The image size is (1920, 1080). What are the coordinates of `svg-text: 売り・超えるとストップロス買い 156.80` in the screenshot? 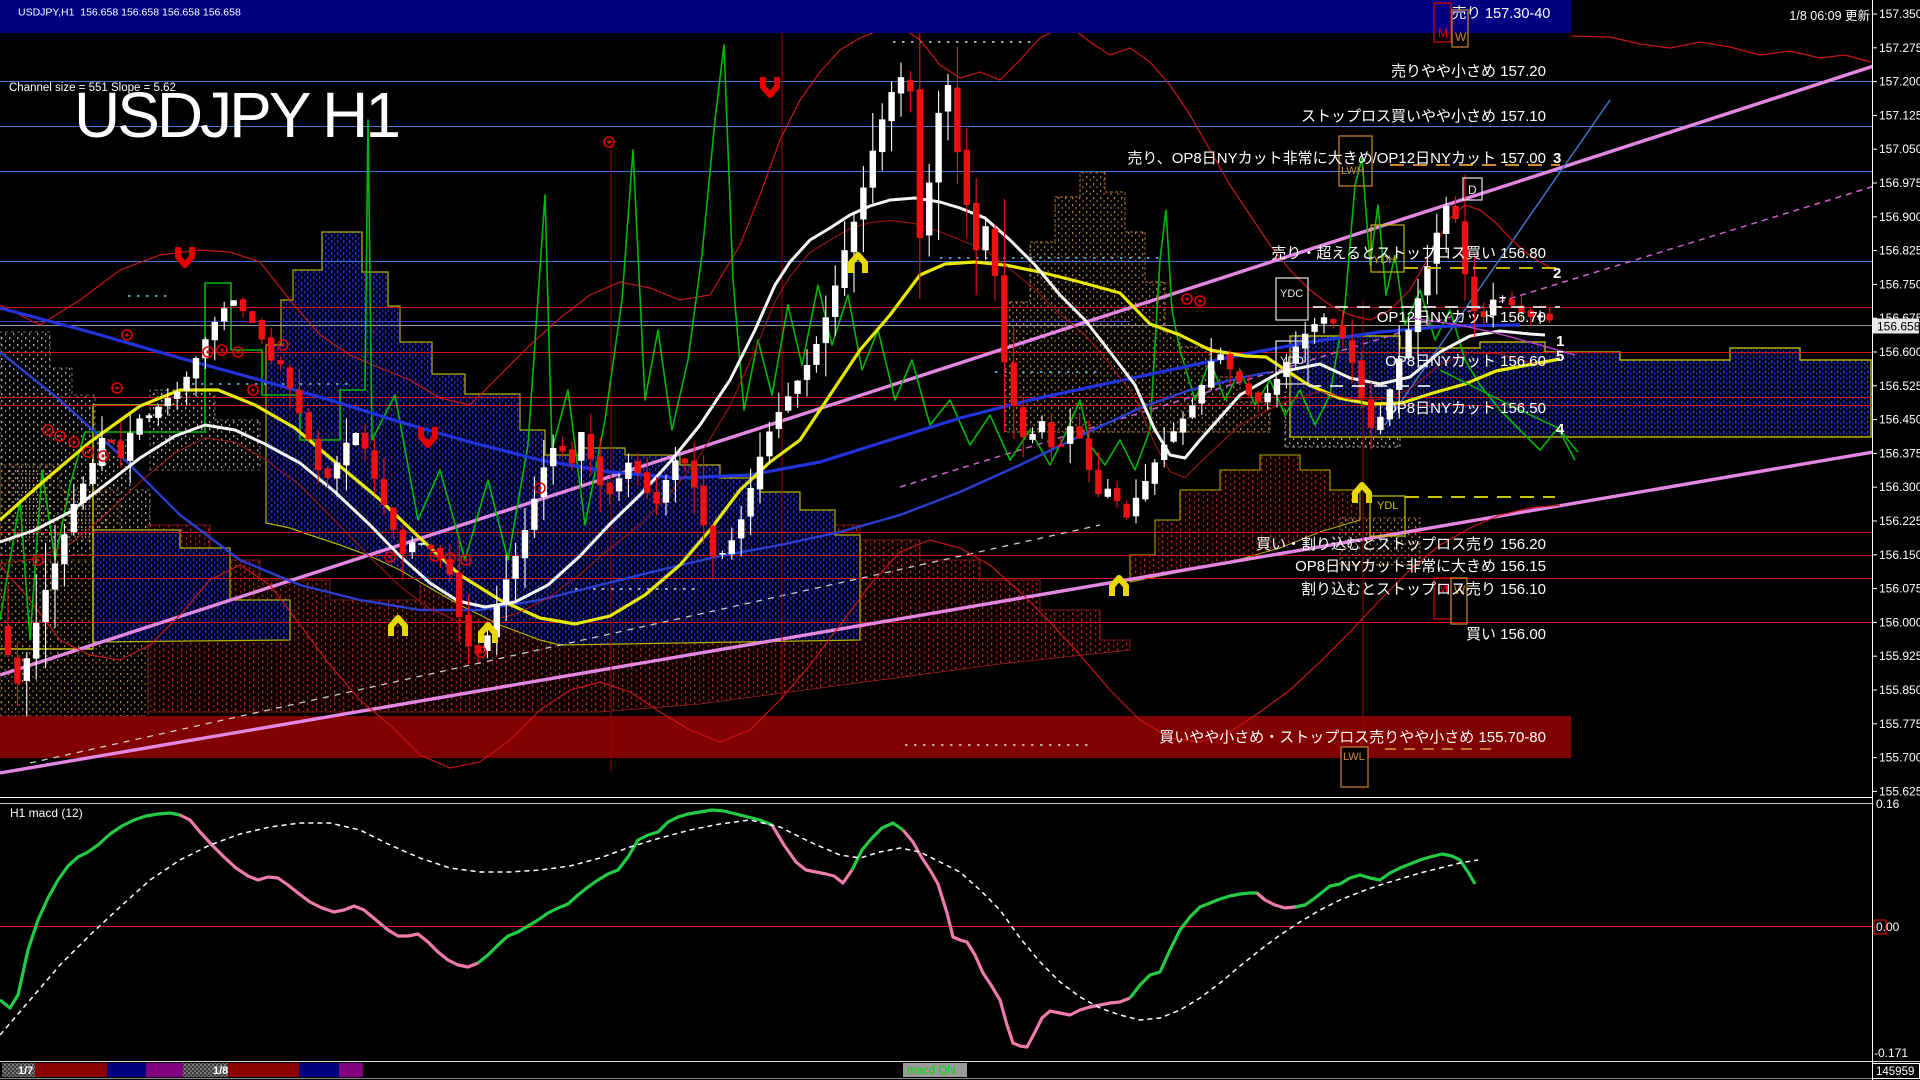 It's located at (1408, 253).